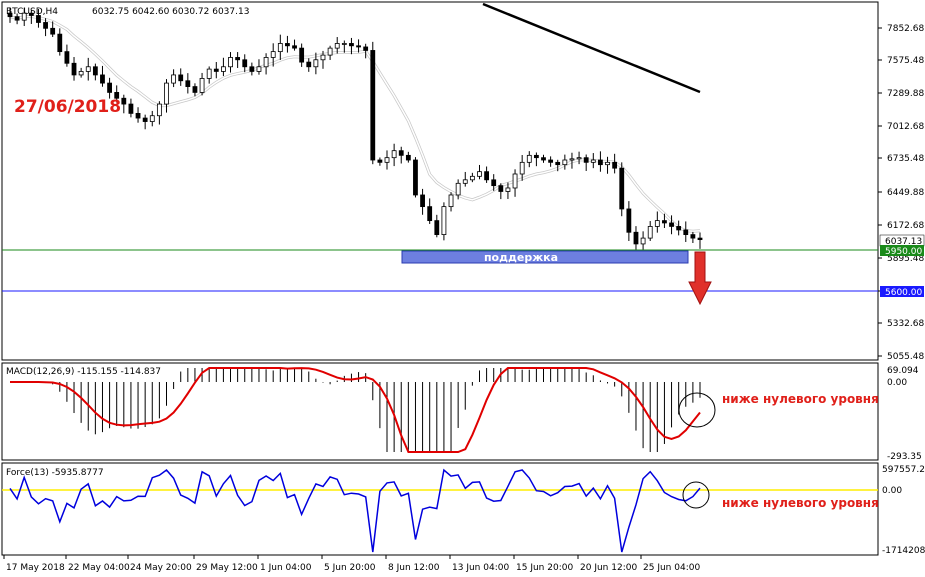 This screenshot has width=925, height=577. Describe the element at coordinates (161, 568) in the screenshot. I see `time-axis-label: 24 May 20:00` at that location.